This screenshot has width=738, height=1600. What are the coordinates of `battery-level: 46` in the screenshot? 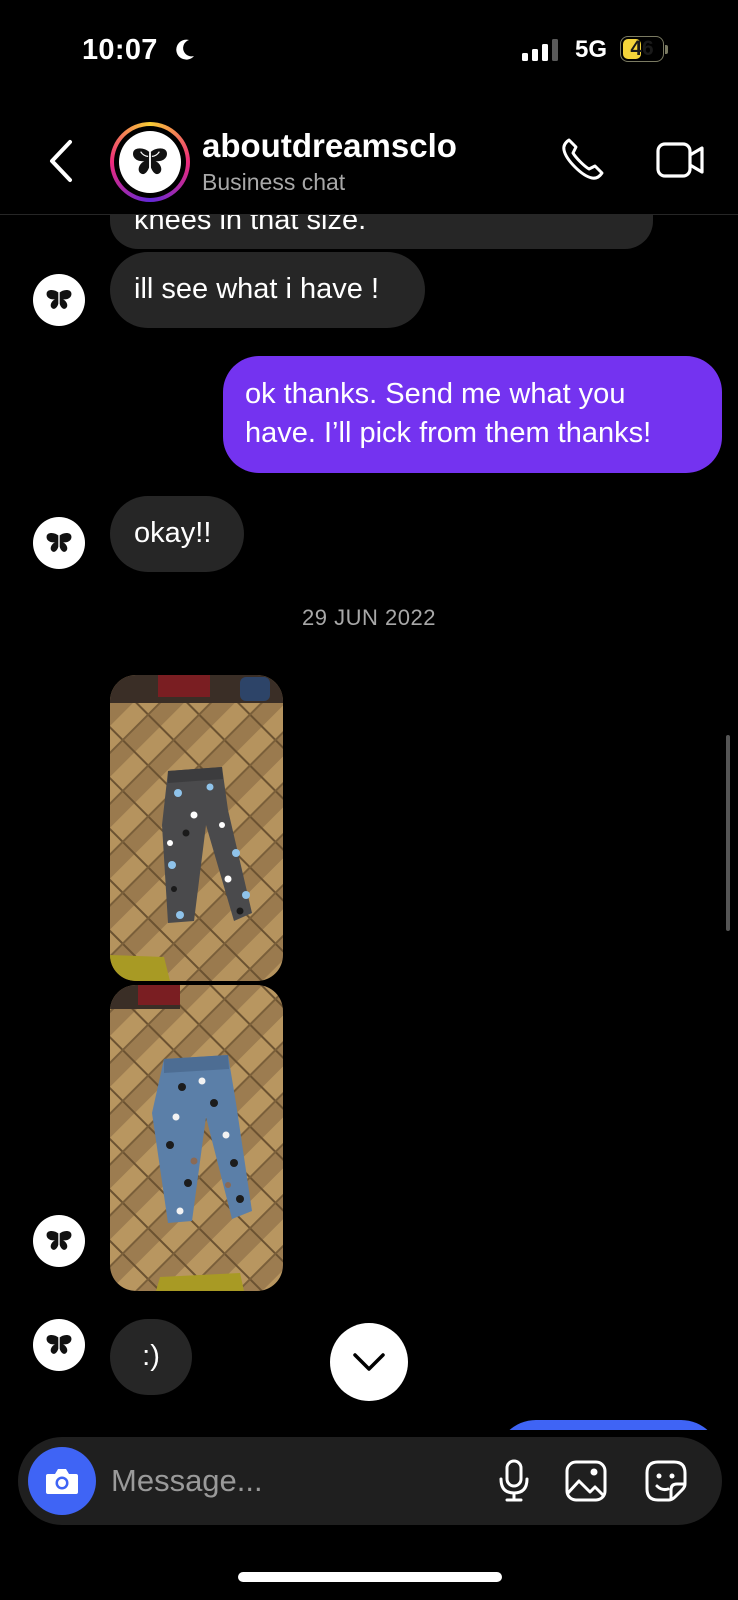 It's located at (642, 48).